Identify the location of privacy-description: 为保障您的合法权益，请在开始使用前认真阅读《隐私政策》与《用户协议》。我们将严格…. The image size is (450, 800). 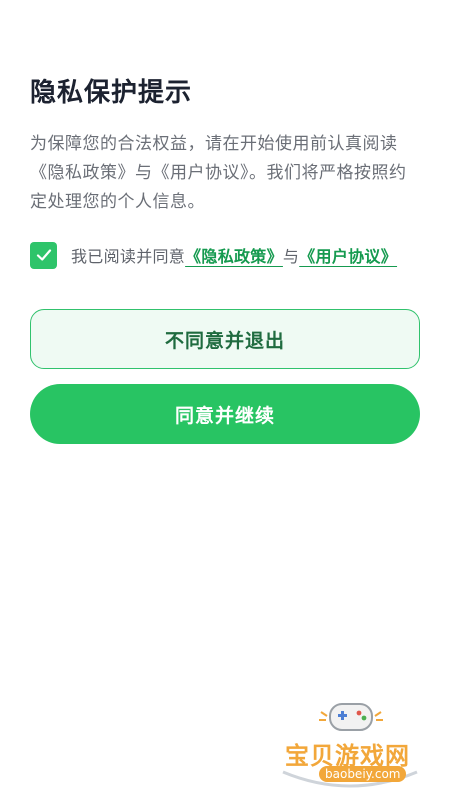
(218, 173).